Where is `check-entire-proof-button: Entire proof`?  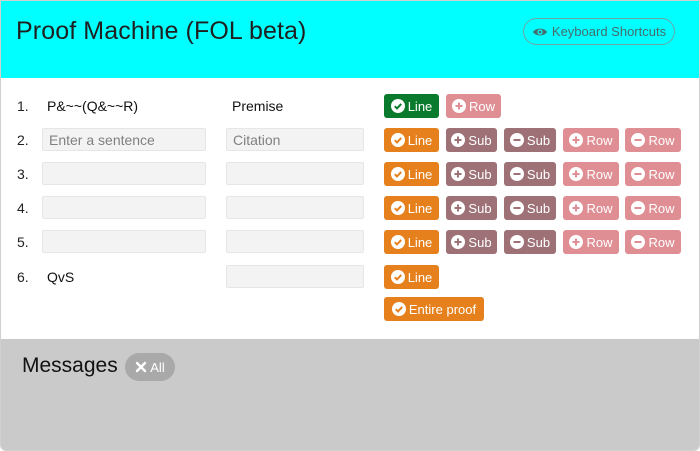
check-entire-proof-button: Entire proof is located at coordinates (434, 309).